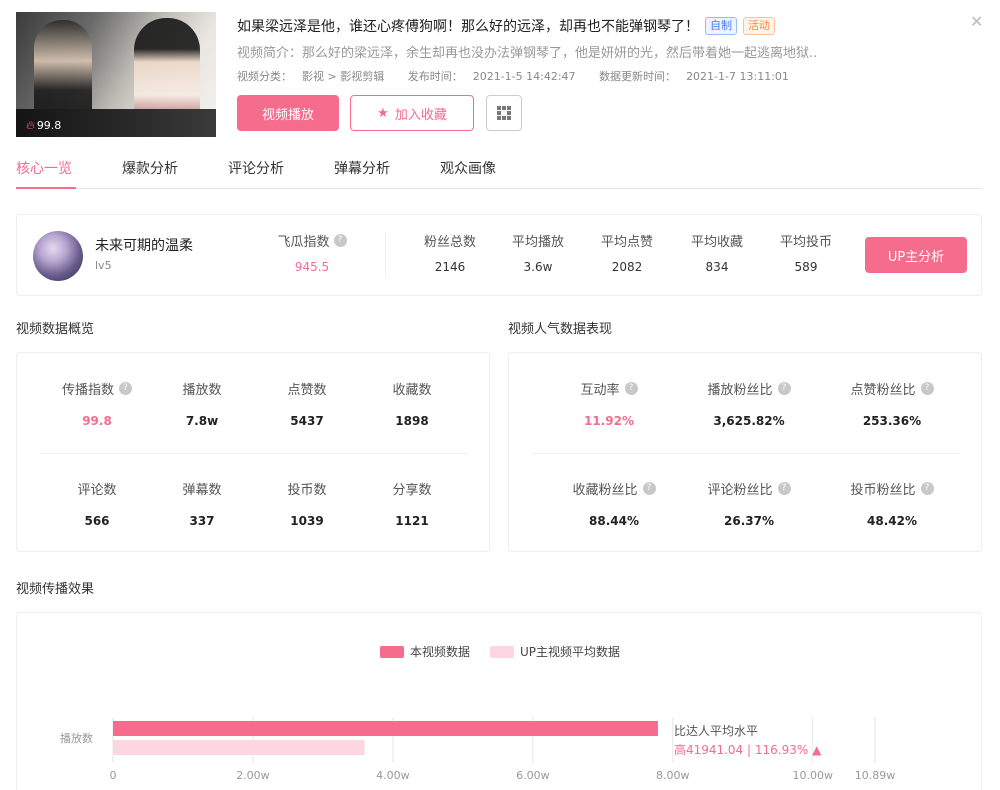 The height and width of the screenshot is (790, 1000). What do you see at coordinates (144, 245) in the screenshot?
I see `up-name: 未来可期的温柔` at bounding box center [144, 245].